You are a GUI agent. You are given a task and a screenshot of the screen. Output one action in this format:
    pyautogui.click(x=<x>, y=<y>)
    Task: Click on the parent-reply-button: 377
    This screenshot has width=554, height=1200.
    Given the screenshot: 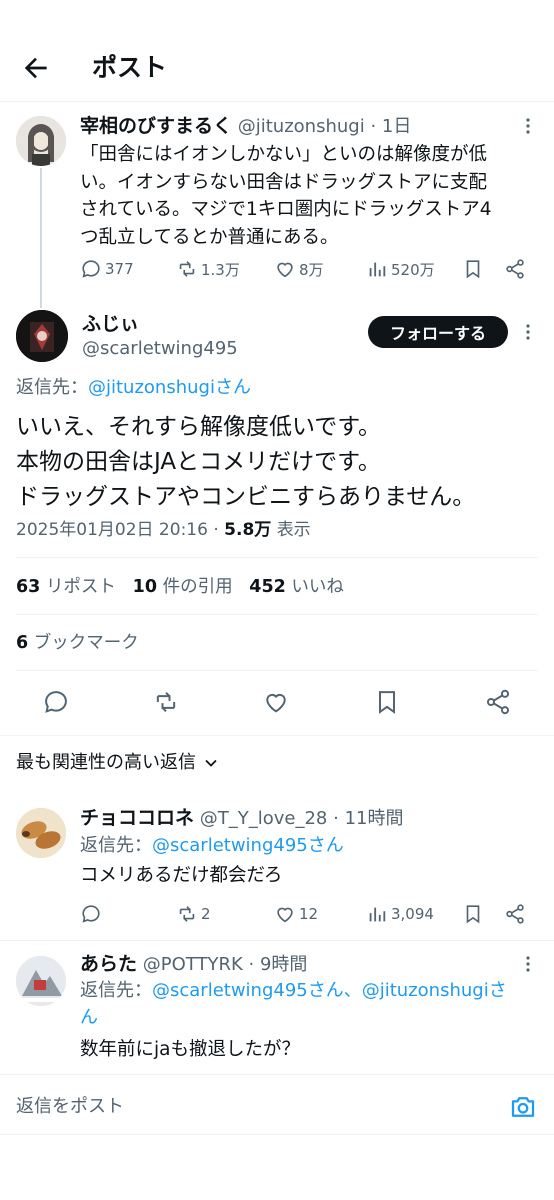 What is the action you would take?
    pyautogui.click(x=107, y=269)
    